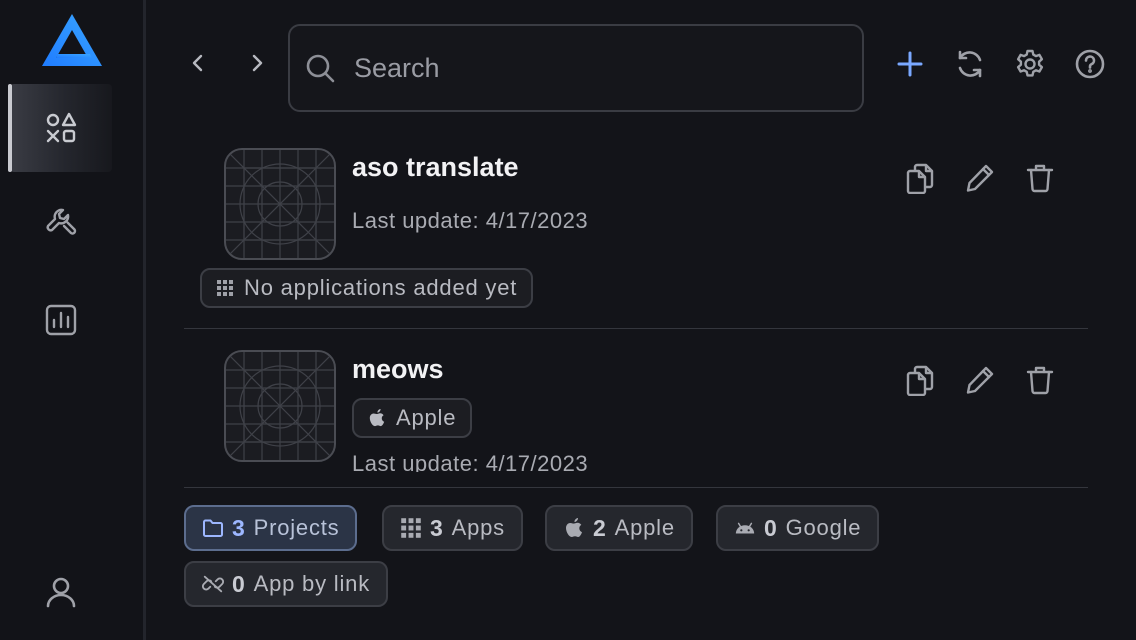 The width and height of the screenshot is (1136, 640). I want to click on help-button, so click(1090, 64).